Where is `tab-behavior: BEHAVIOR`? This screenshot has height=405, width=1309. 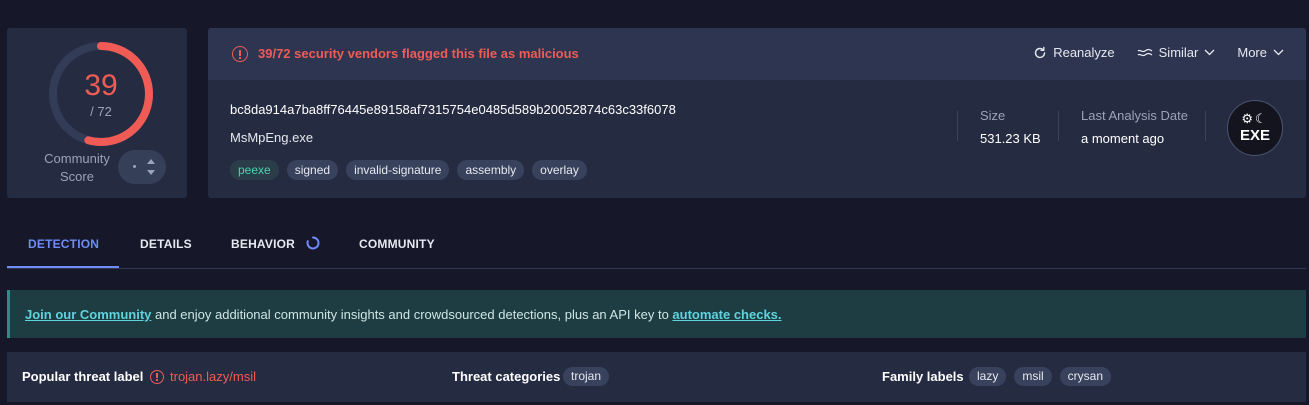 tab-behavior: BEHAVIOR is located at coordinates (275, 243).